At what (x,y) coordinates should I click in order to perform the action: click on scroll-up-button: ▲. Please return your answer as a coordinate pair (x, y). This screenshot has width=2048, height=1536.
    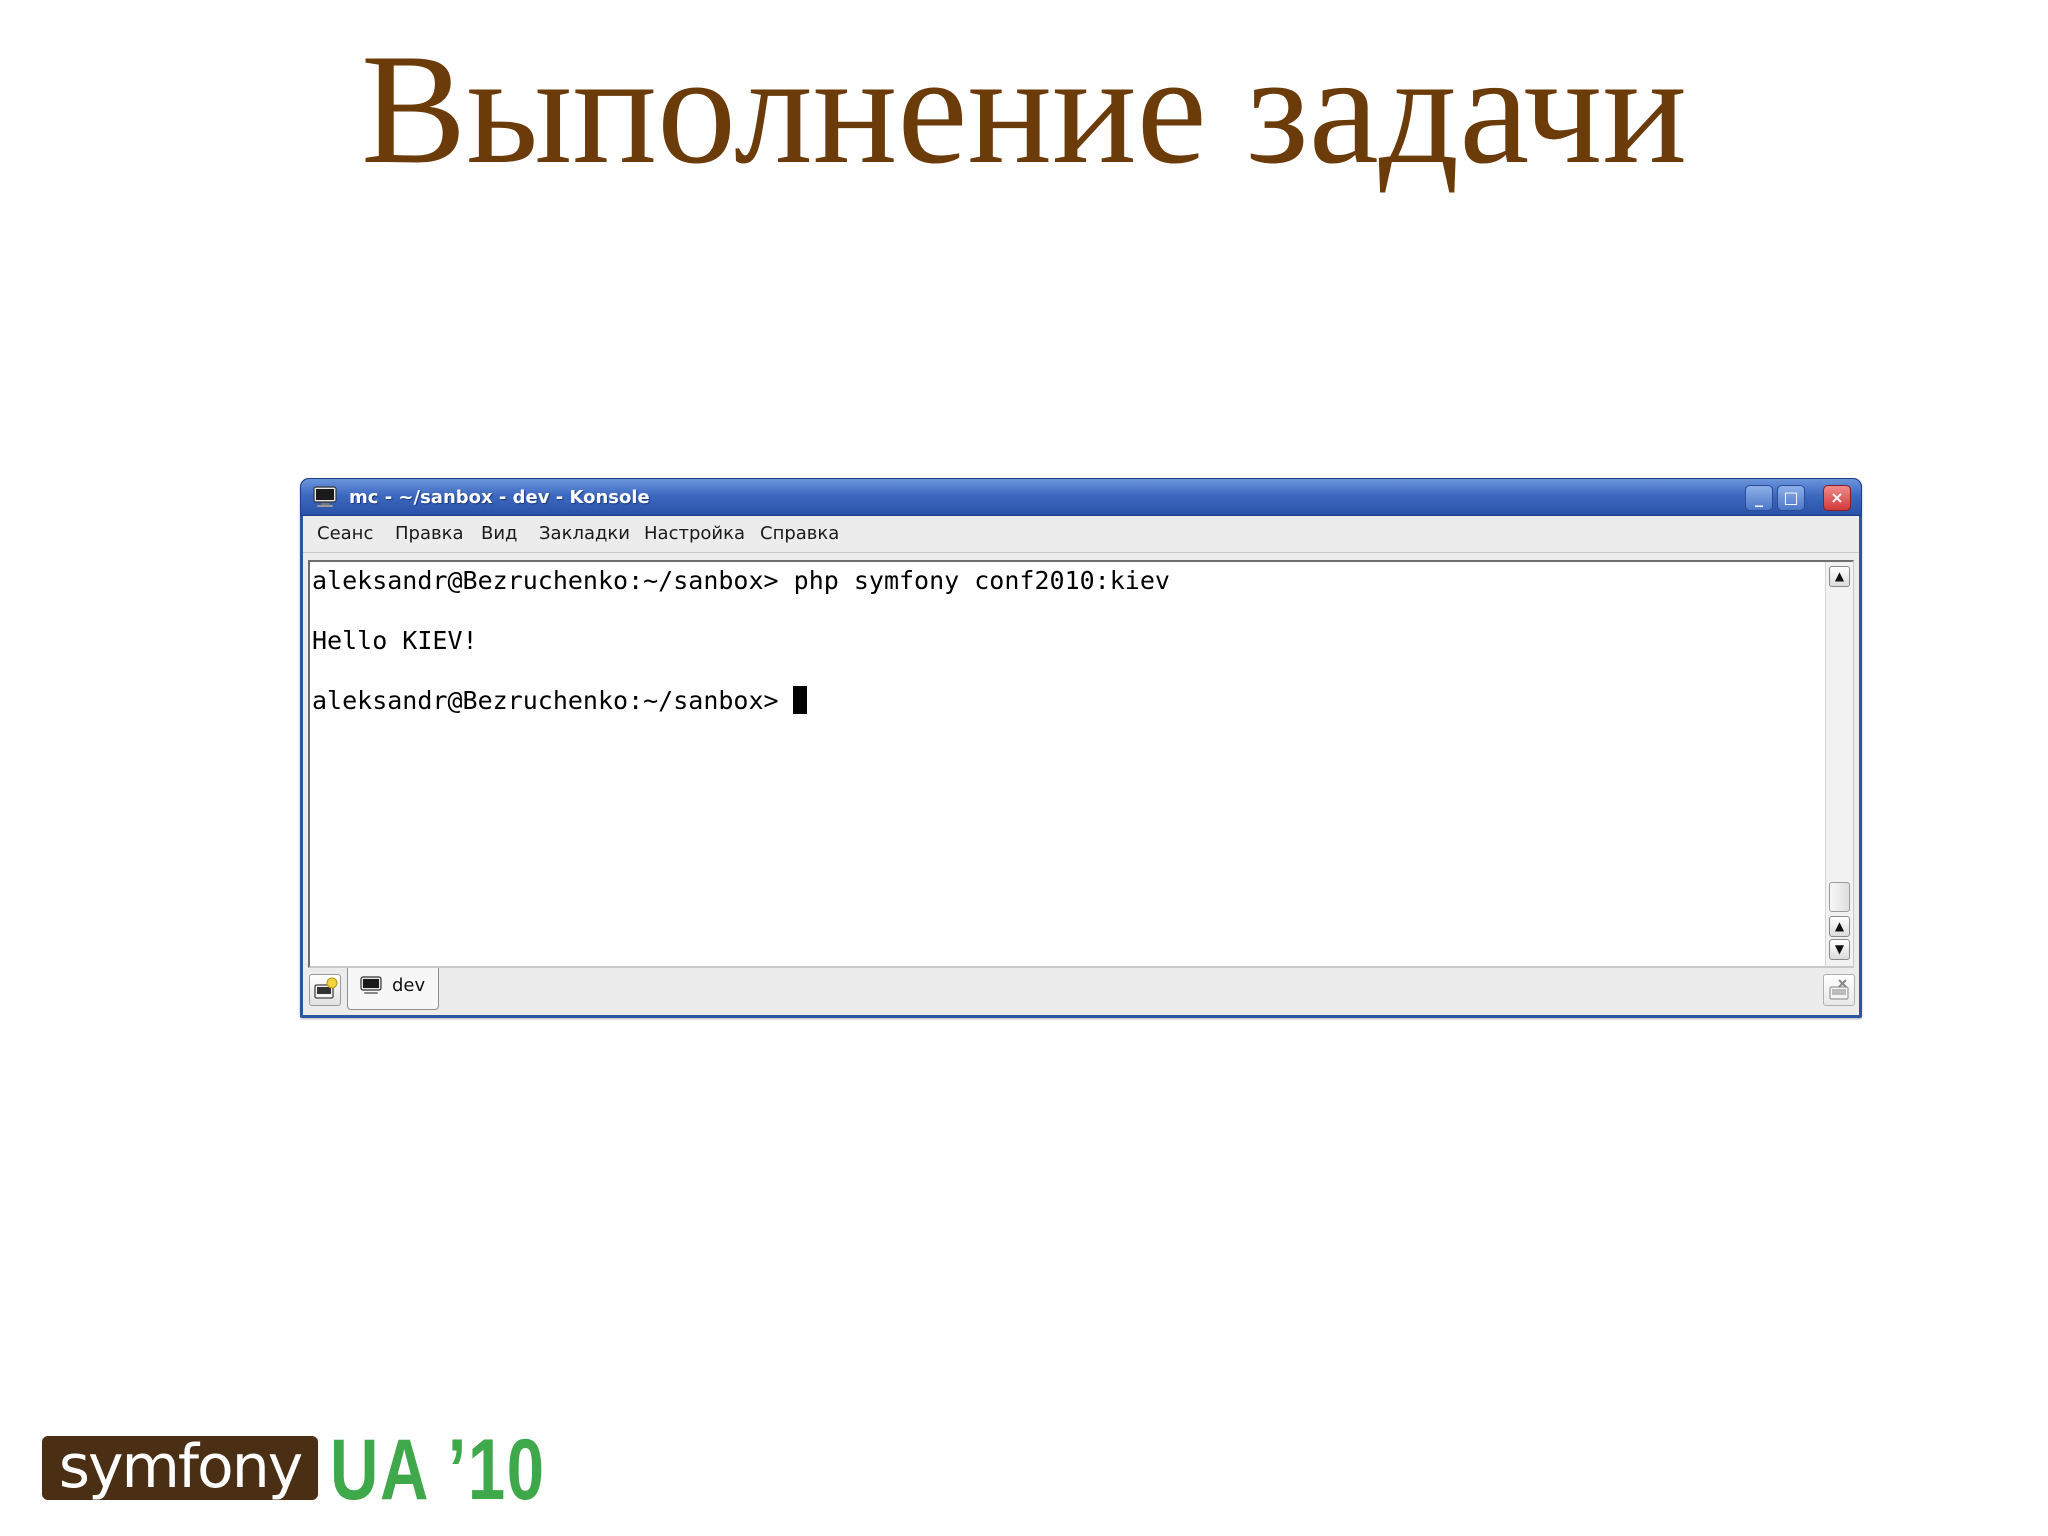
    Looking at the image, I should click on (1839, 576).